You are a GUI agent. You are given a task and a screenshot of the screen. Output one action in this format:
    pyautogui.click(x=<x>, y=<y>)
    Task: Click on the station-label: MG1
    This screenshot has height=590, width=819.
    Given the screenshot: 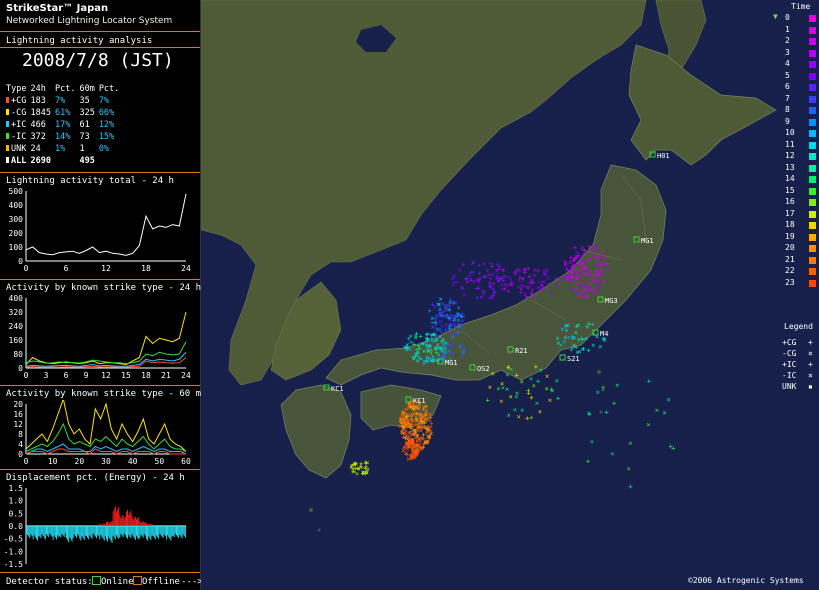 What is the action you would take?
    pyautogui.click(x=647, y=241)
    